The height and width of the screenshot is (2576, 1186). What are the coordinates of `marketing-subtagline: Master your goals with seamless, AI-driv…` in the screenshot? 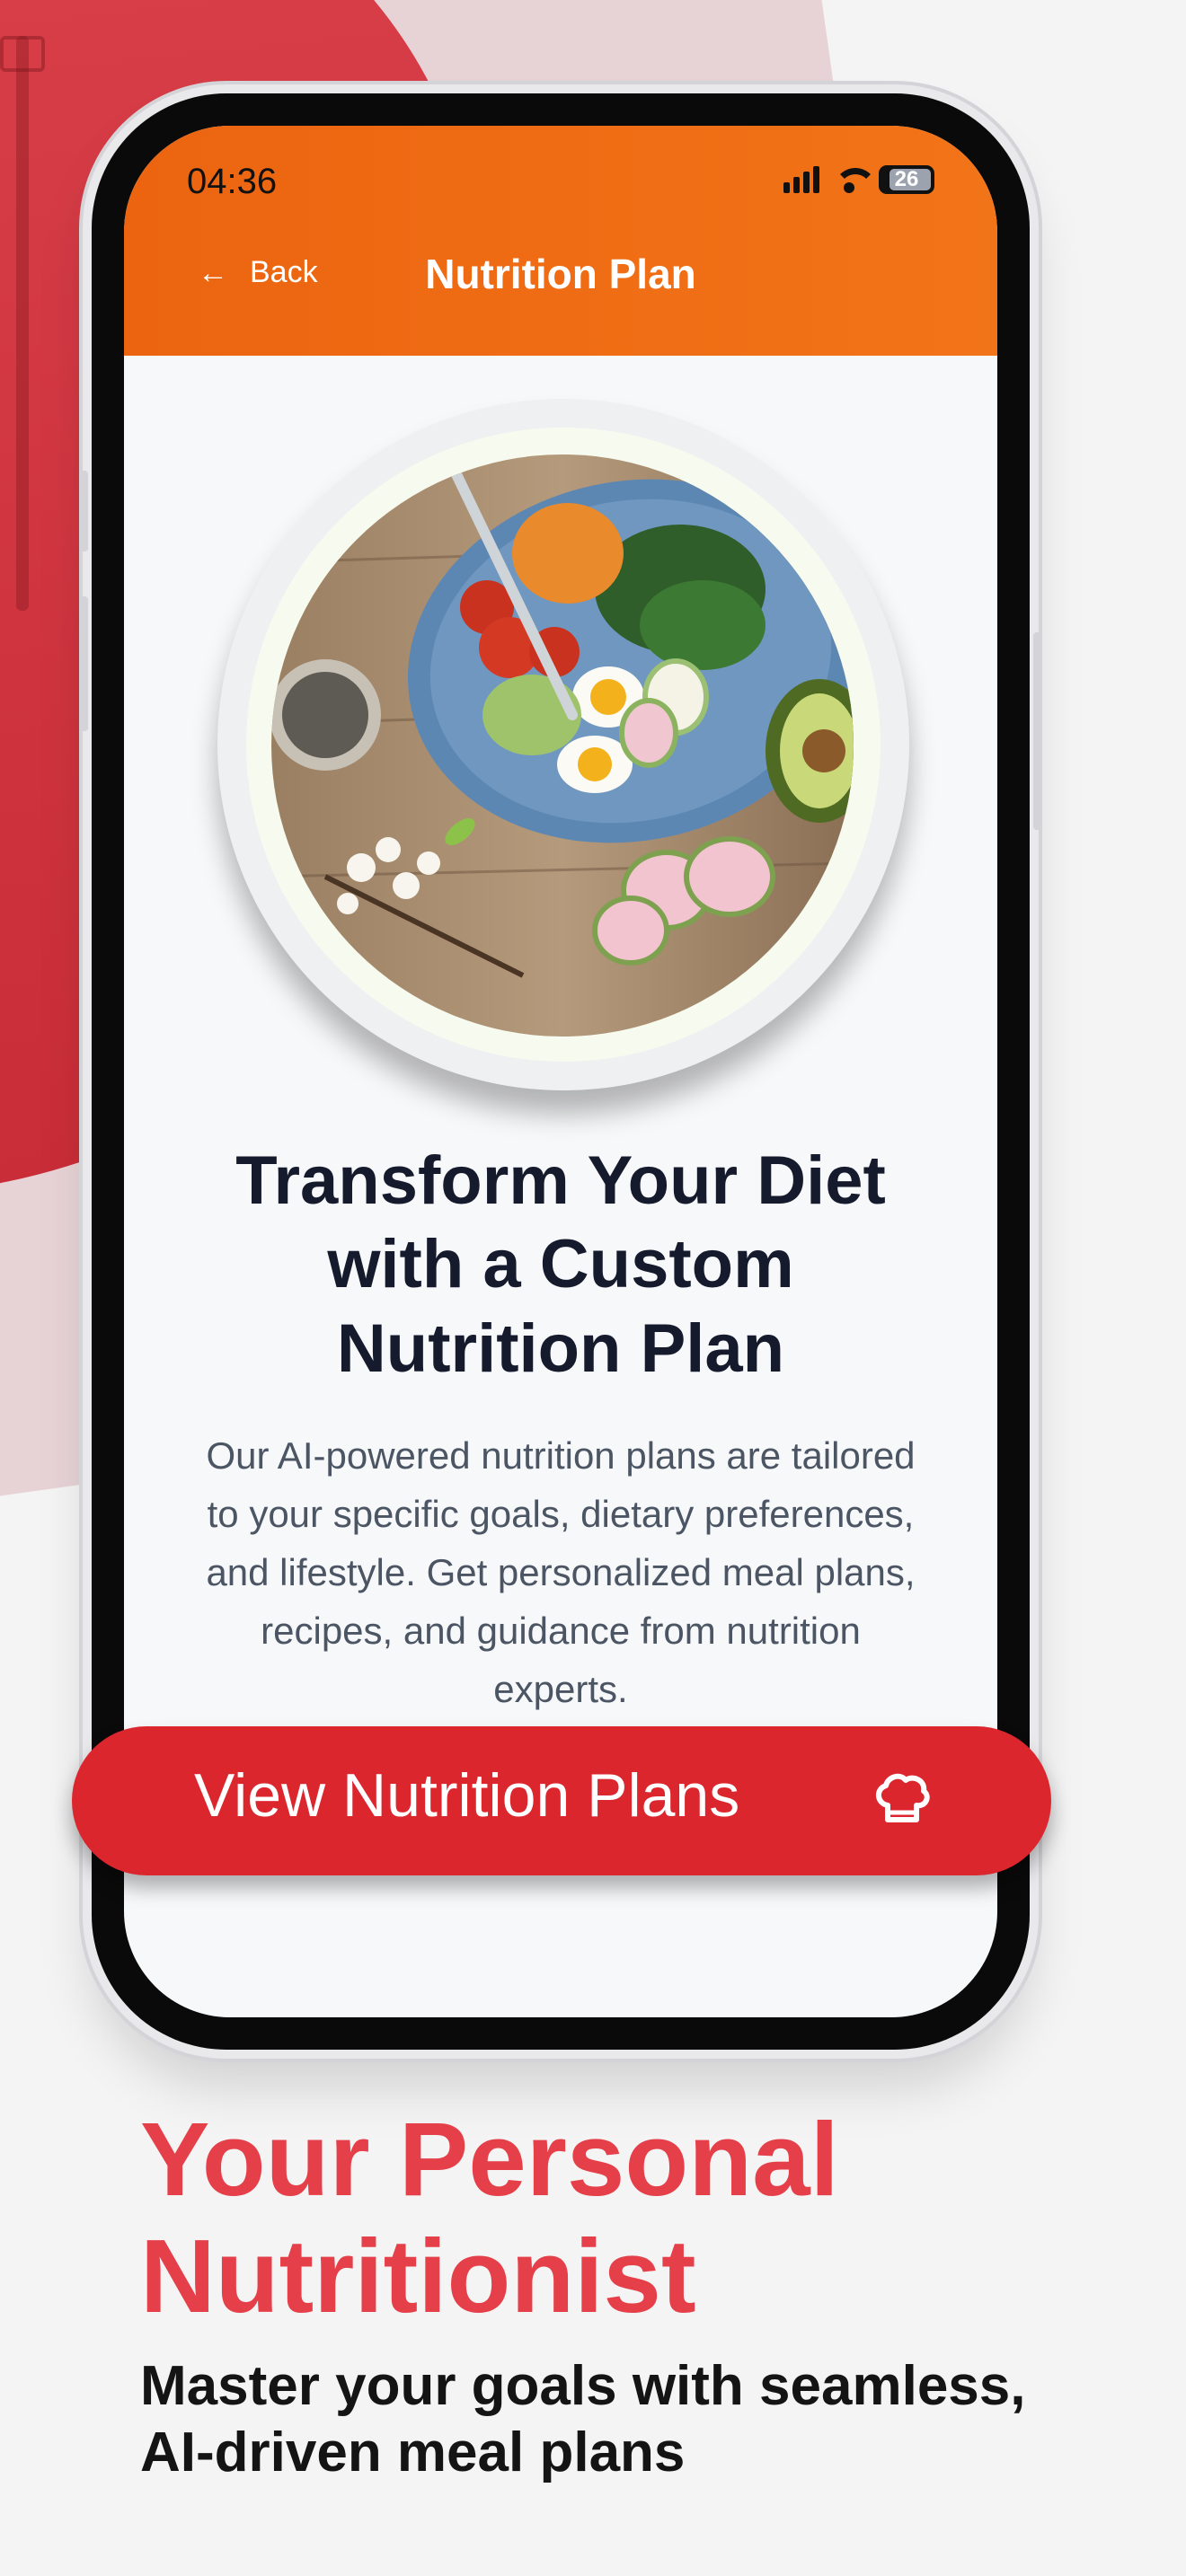 It's located at (583, 2419).